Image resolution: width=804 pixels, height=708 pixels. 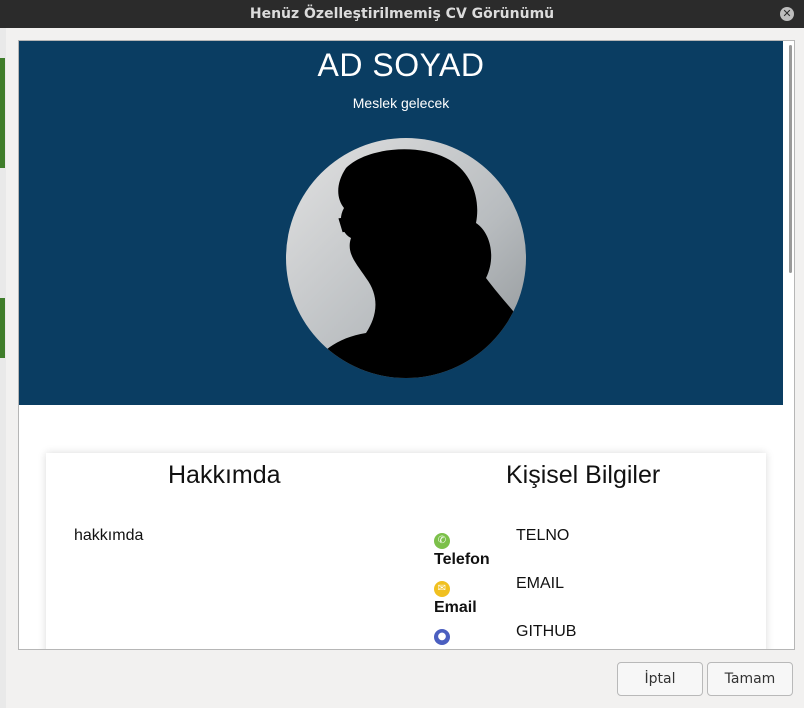 I want to click on info-value: GITHUB, so click(x=546, y=631).